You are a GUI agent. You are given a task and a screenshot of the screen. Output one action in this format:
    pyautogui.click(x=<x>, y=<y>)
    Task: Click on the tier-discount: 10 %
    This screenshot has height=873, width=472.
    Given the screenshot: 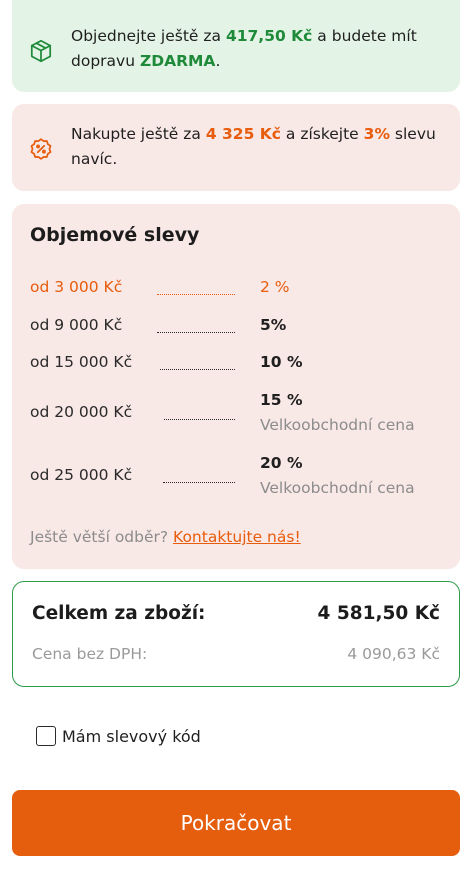 What is the action you would take?
    pyautogui.click(x=281, y=362)
    